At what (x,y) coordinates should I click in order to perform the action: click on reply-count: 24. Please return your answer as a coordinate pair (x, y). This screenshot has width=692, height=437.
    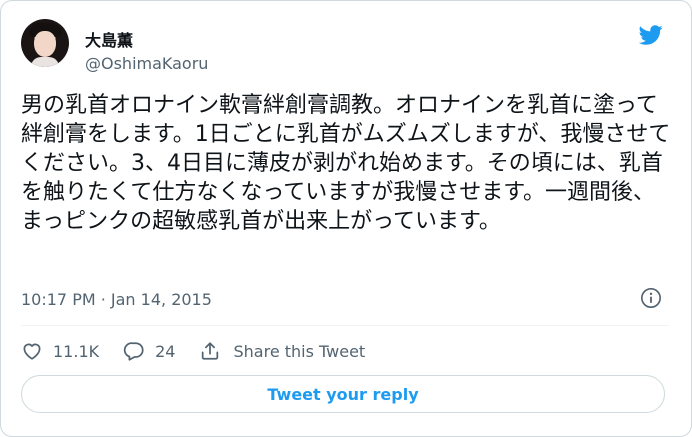
    Looking at the image, I should click on (165, 351).